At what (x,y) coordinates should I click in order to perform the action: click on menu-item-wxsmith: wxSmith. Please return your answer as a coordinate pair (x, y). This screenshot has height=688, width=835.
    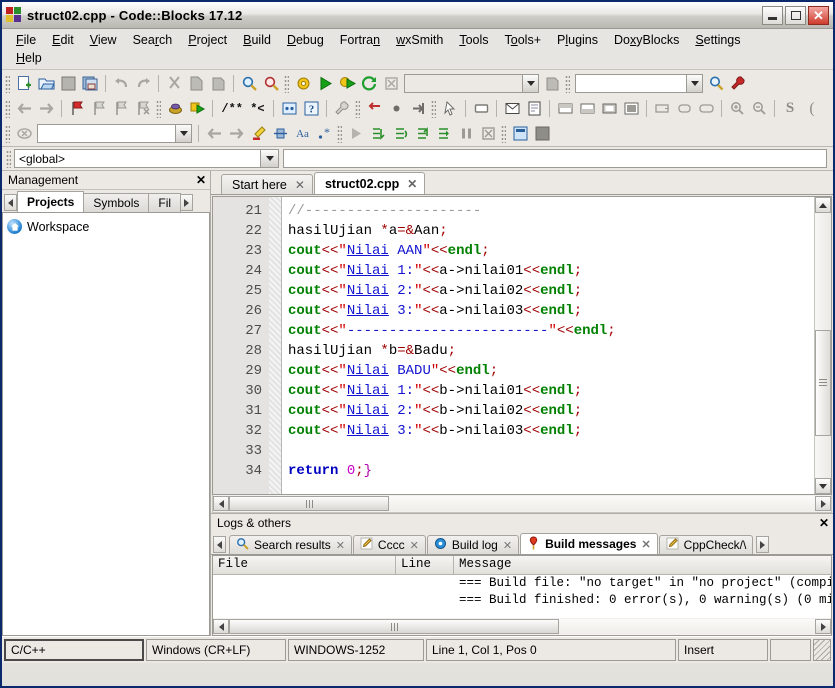
    Looking at the image, I should click on (419, 40).